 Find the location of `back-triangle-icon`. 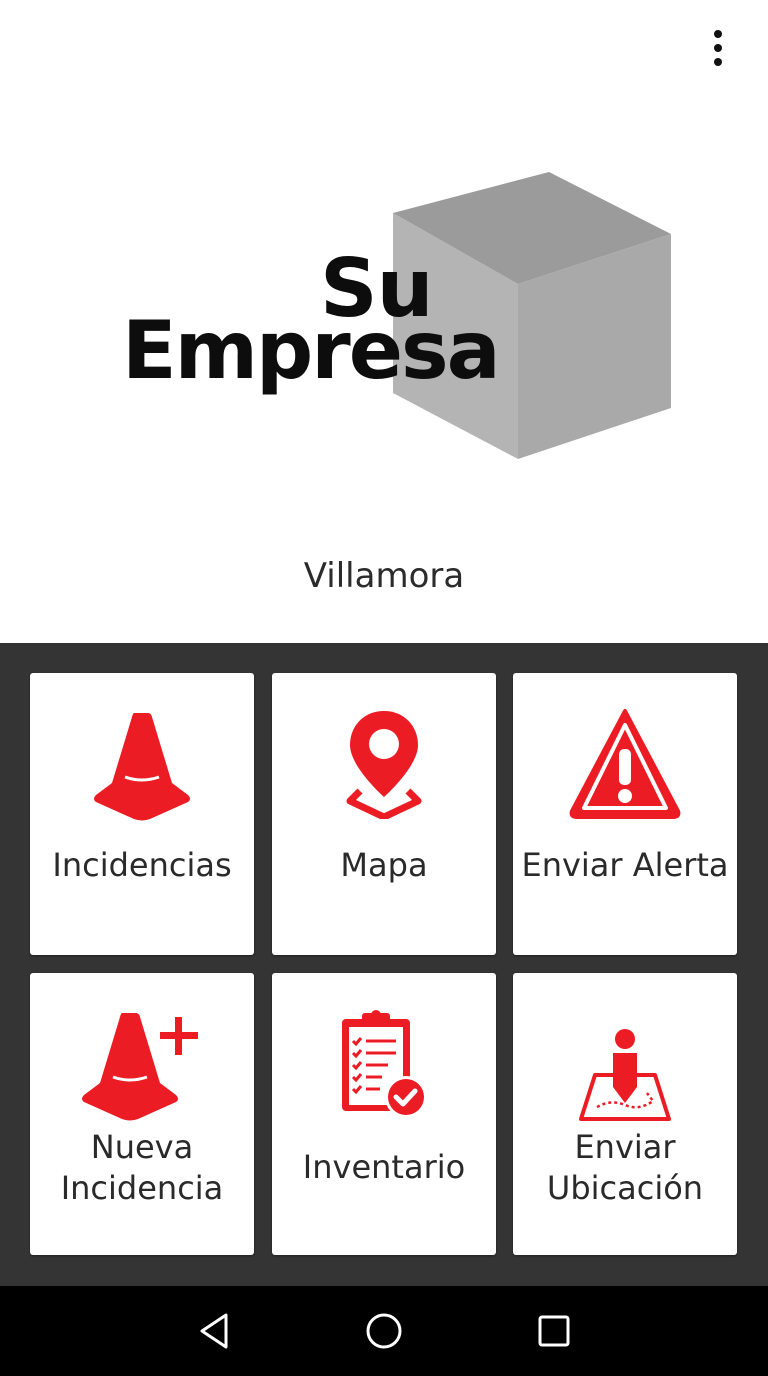

back-triangle-icon is located at coordinates (214, 1331).